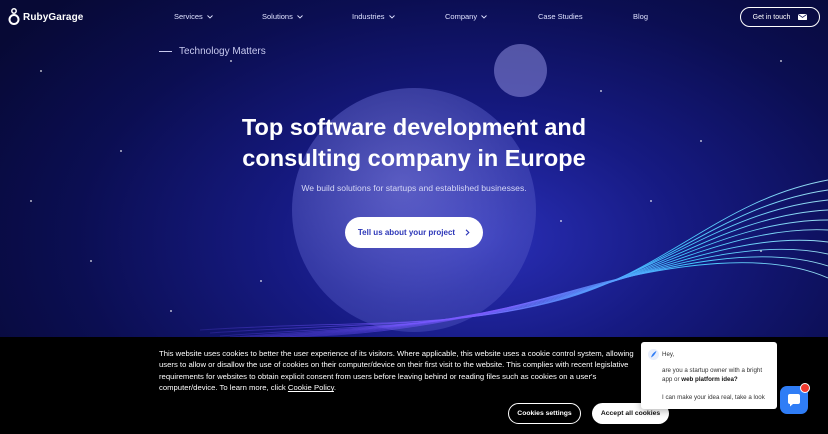 The image size is (828, 434). I want to click on chat-bubble-icon, so click(794, 400).